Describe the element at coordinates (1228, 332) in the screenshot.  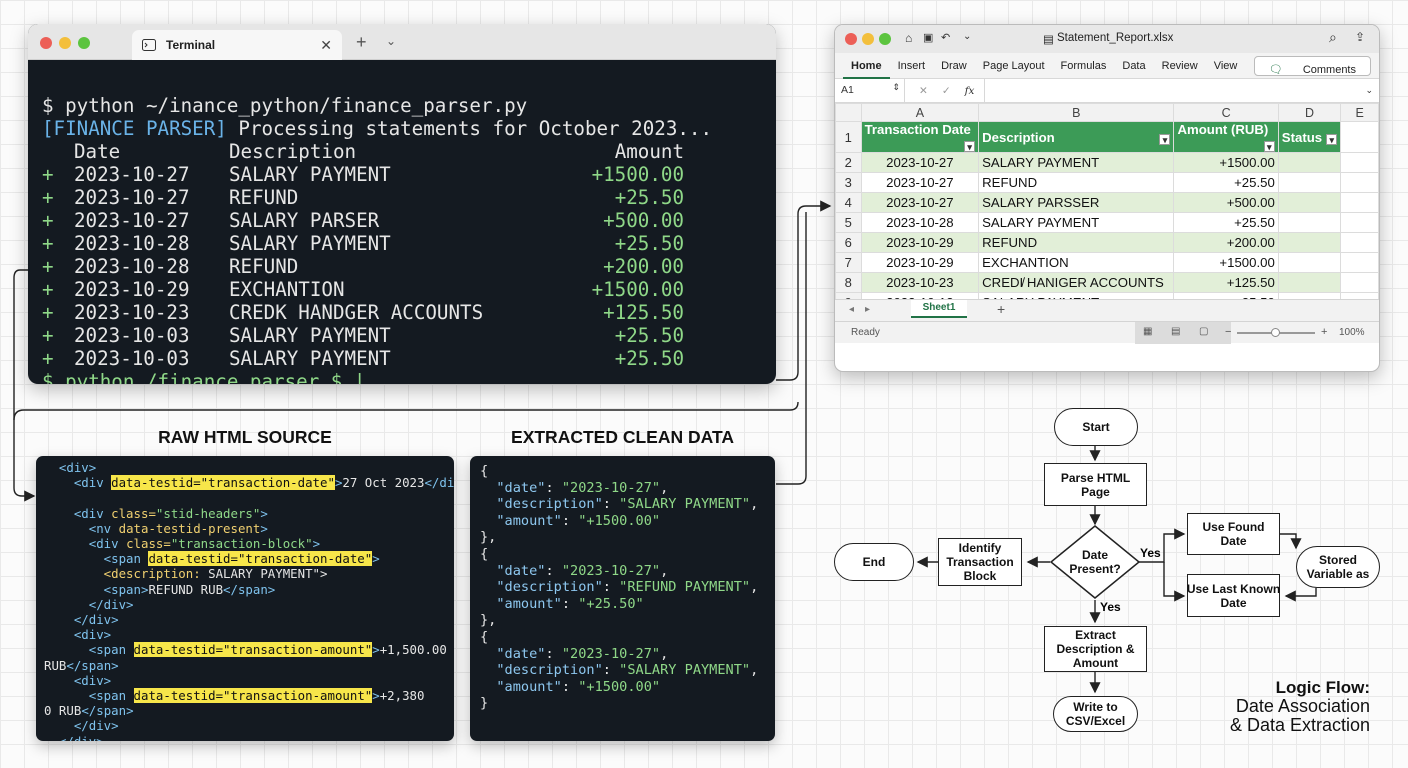
I see `zoom-out-button: −` at that location.